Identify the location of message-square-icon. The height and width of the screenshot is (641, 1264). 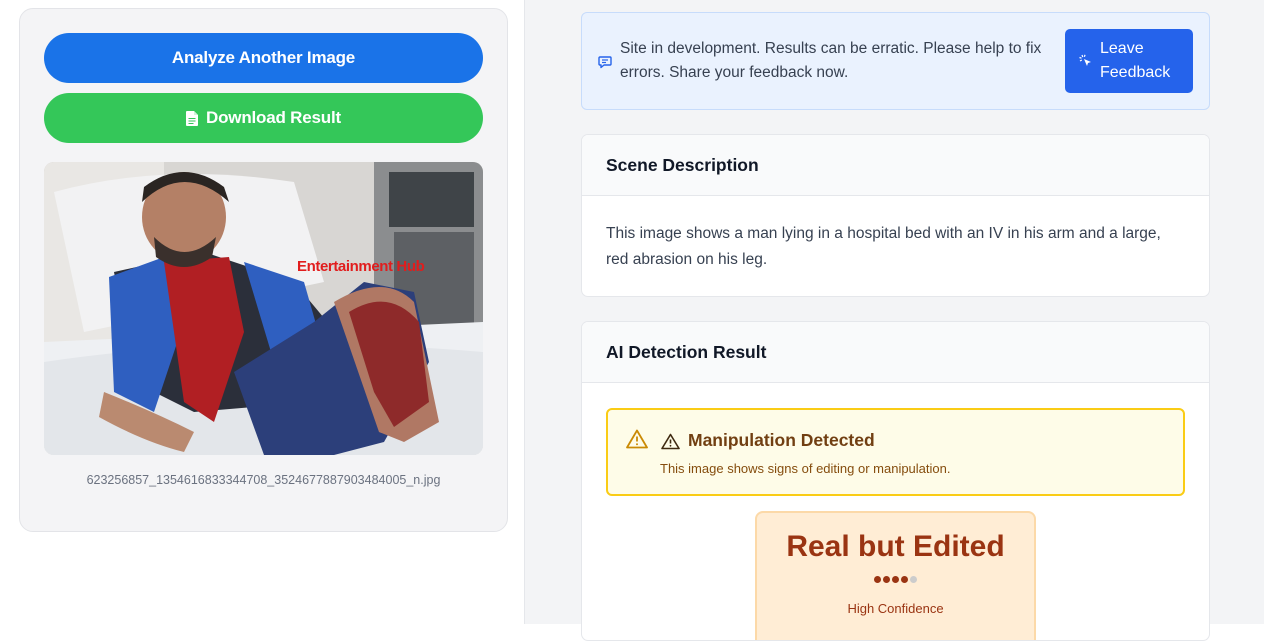
(605, 62).